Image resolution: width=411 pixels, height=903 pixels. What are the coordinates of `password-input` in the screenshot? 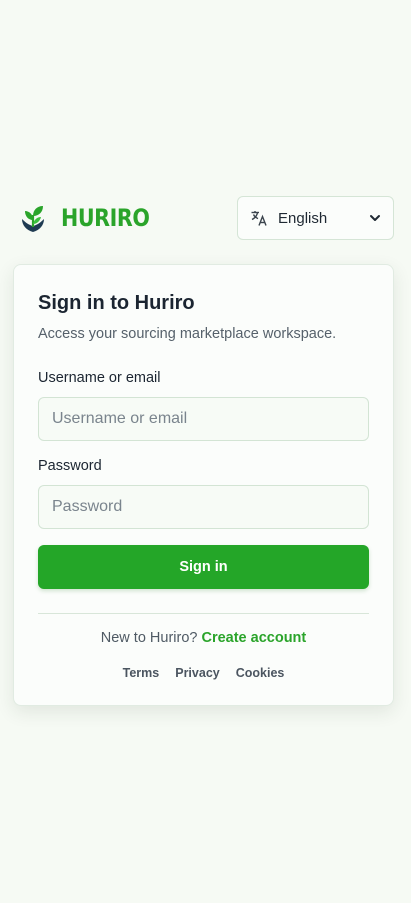 It's located at (203, 507).